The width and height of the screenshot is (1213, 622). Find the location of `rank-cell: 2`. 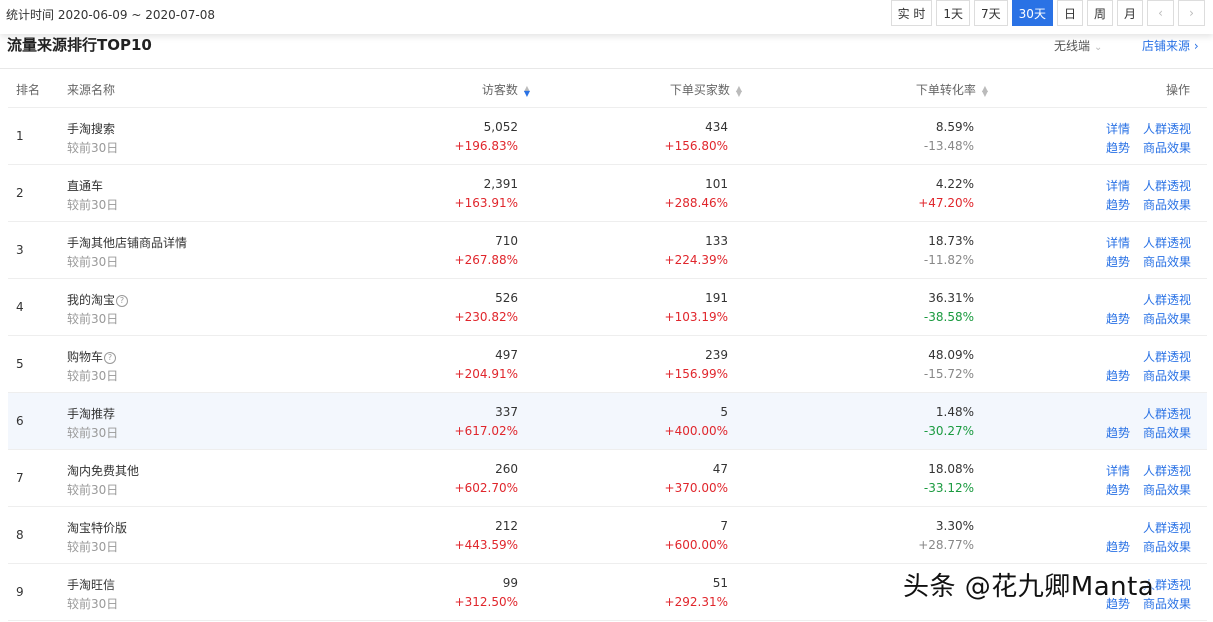

rank-cell: 2 is located at coordinates (20, 193).